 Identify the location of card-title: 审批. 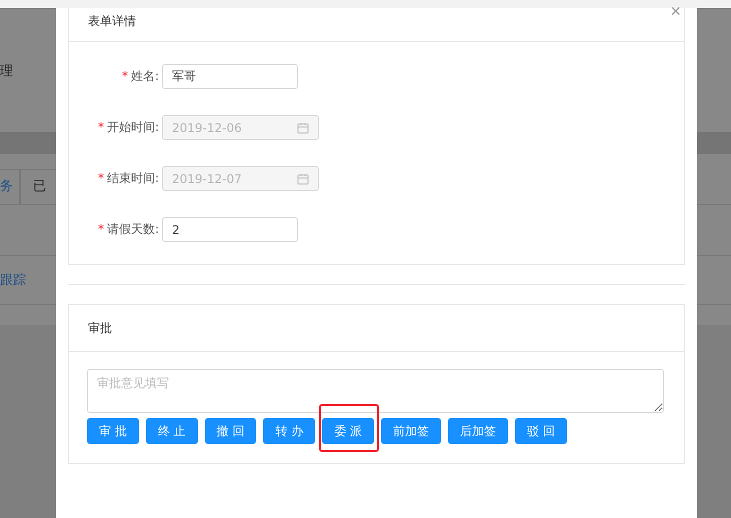
(376, 328).